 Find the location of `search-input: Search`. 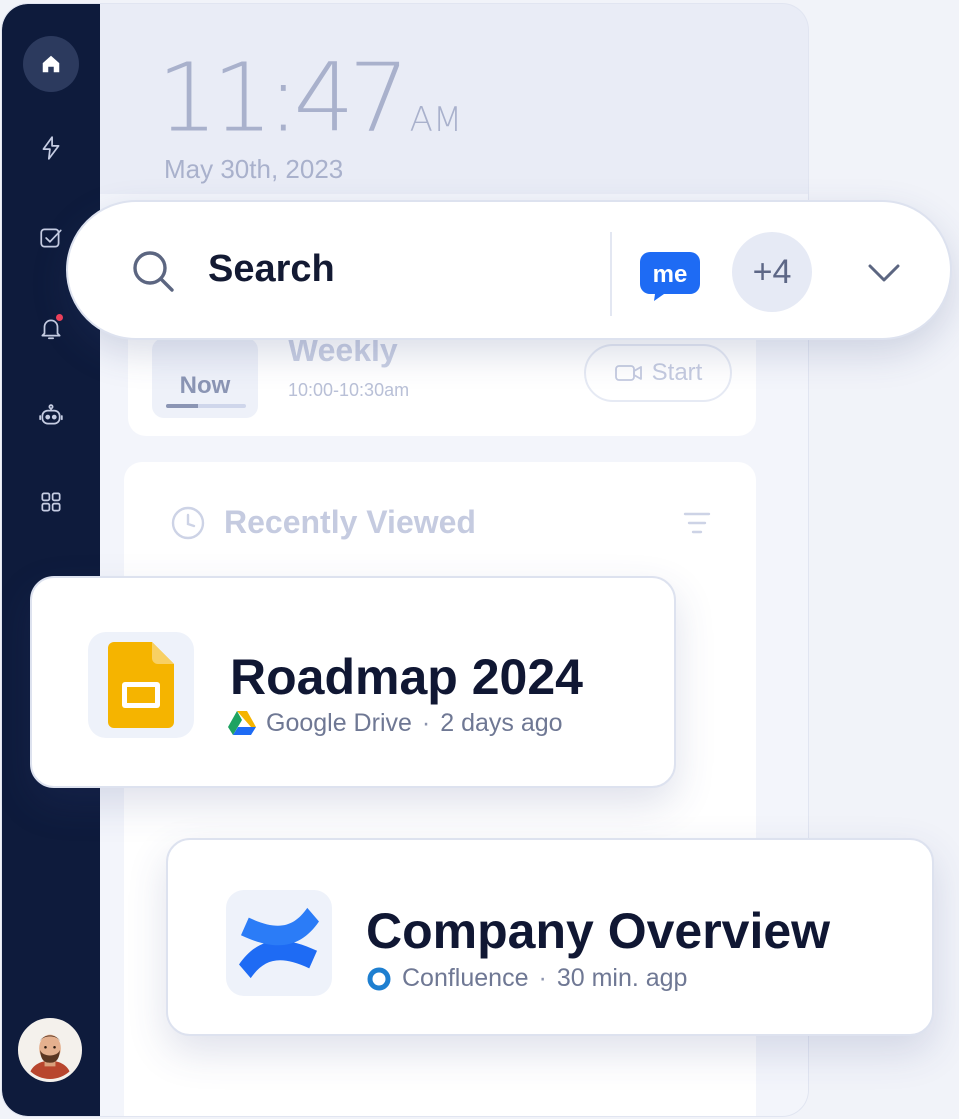

search-input: Search is located at coordinates (271, 269).